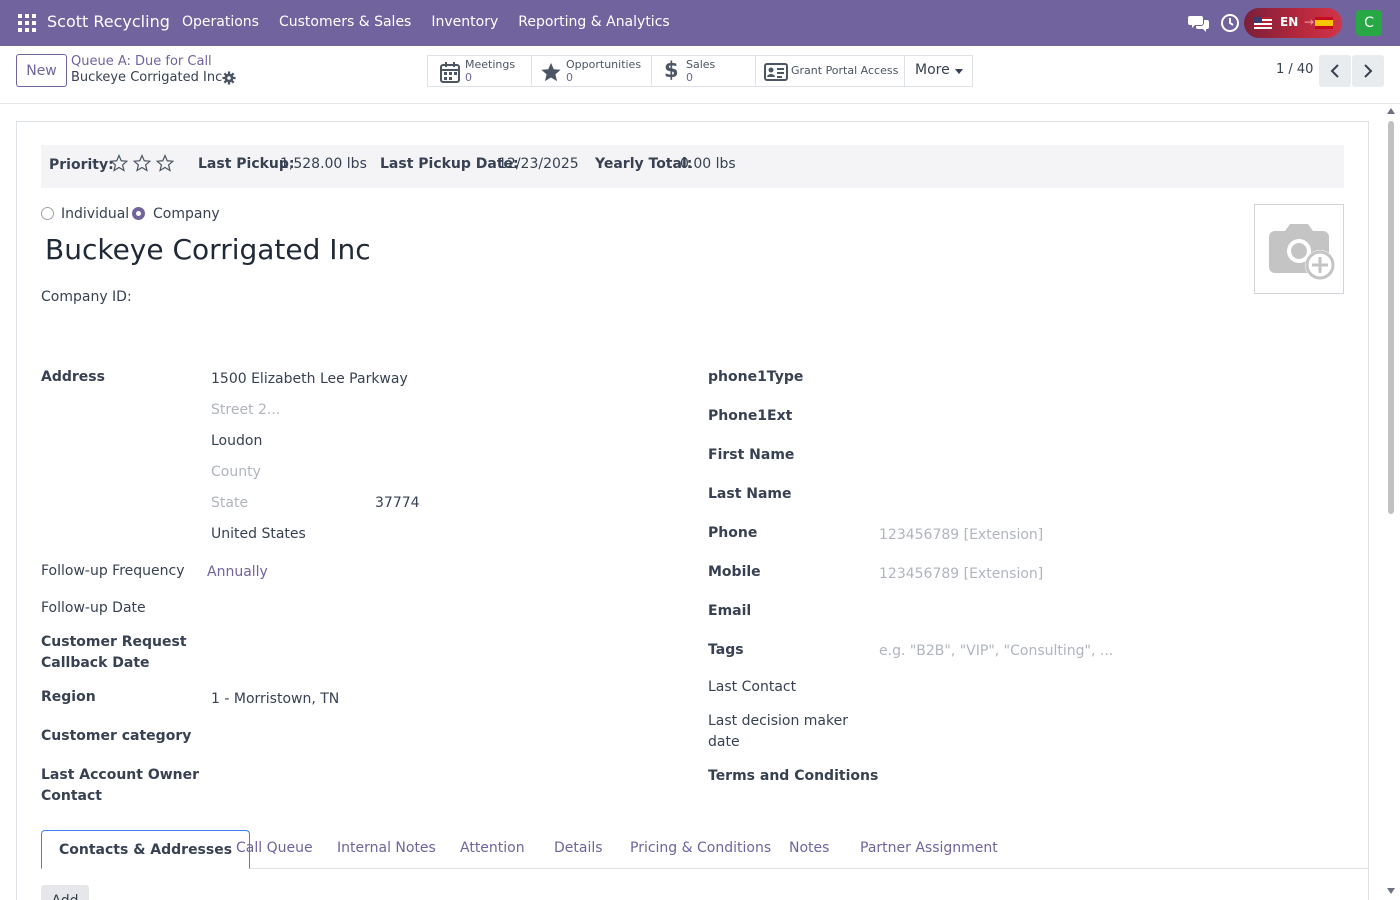  Describe the element at coordinates (397, 503) in the screenshot. I see `zip-field: 37774` at that location.